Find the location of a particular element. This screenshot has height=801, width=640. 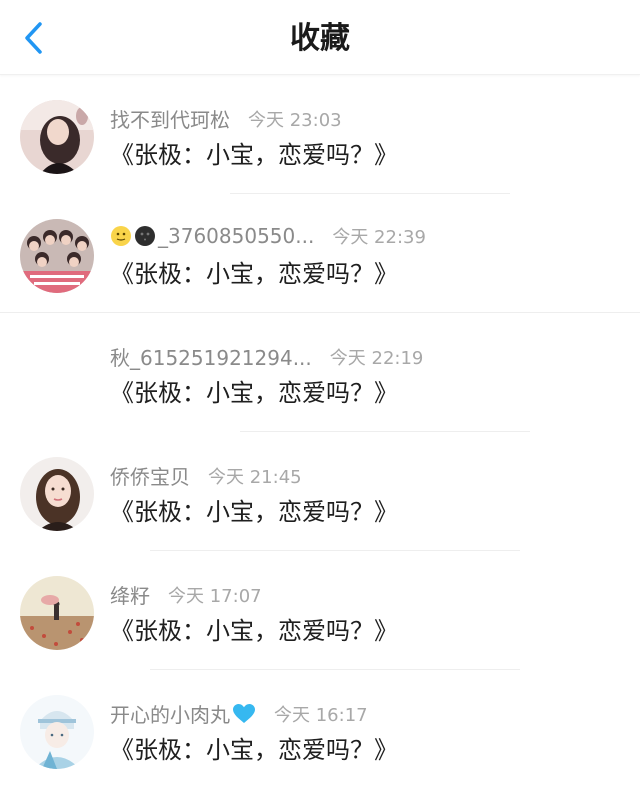

page-title: 收藏 is located at coordinates (320, 38).